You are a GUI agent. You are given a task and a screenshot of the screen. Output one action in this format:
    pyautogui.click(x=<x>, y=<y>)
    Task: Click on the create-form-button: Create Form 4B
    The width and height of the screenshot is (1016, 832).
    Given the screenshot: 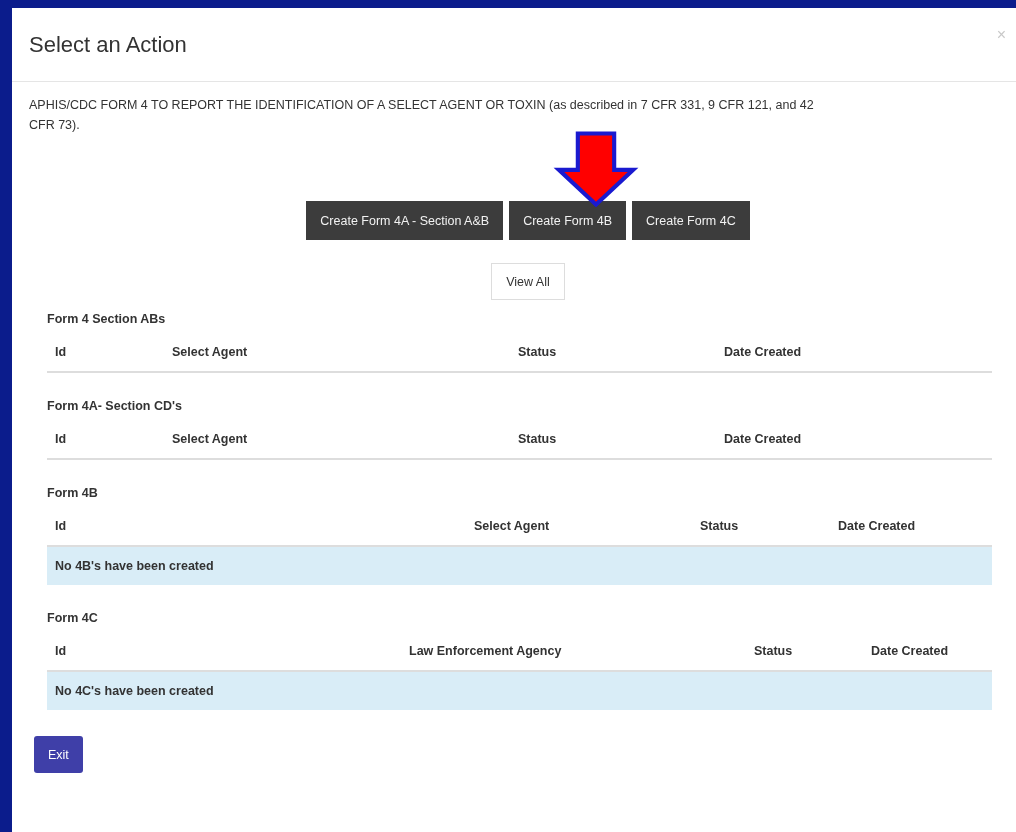 What is the action you would take?
    pyautogui.click(x=568, y=220)
    